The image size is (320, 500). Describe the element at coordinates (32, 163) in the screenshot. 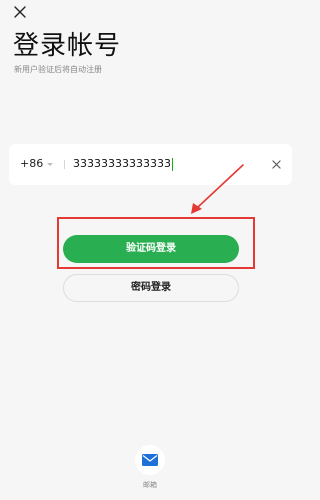

I see `country-code-label: +86` at that location.